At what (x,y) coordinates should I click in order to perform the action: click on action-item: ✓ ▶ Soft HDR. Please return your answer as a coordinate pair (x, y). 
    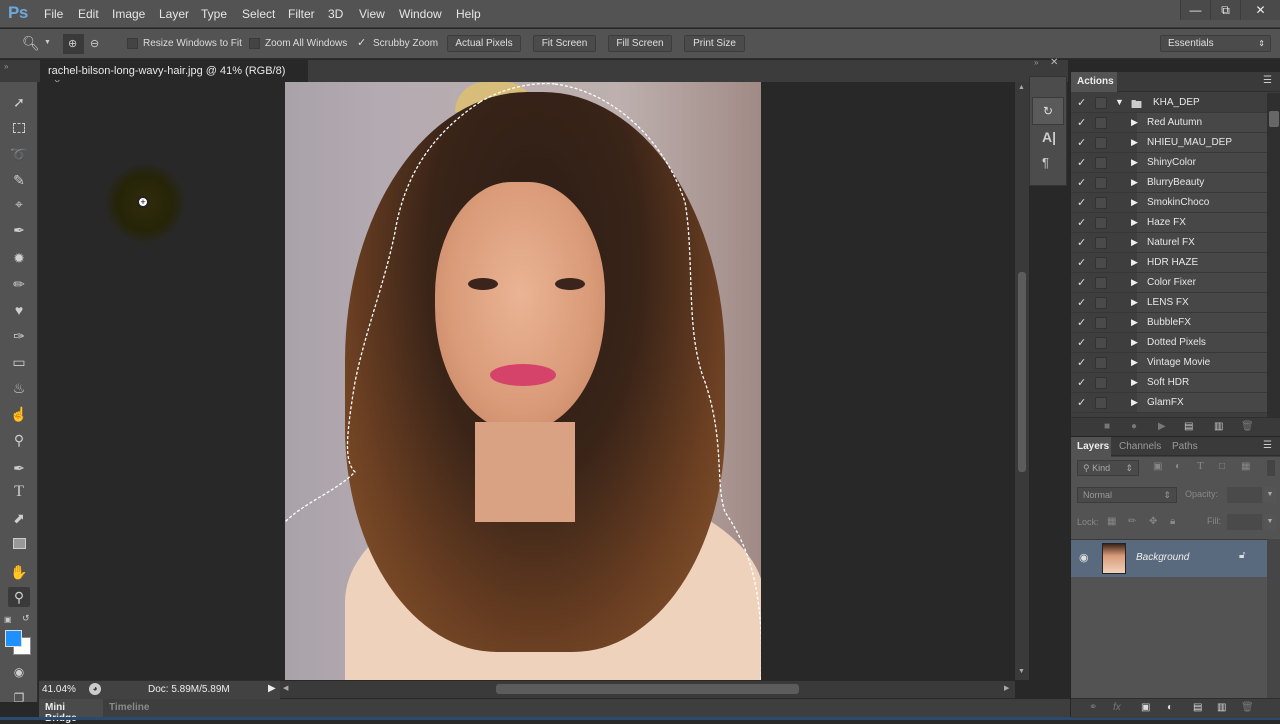
    Looking at the image, I should click on (1169, 383).